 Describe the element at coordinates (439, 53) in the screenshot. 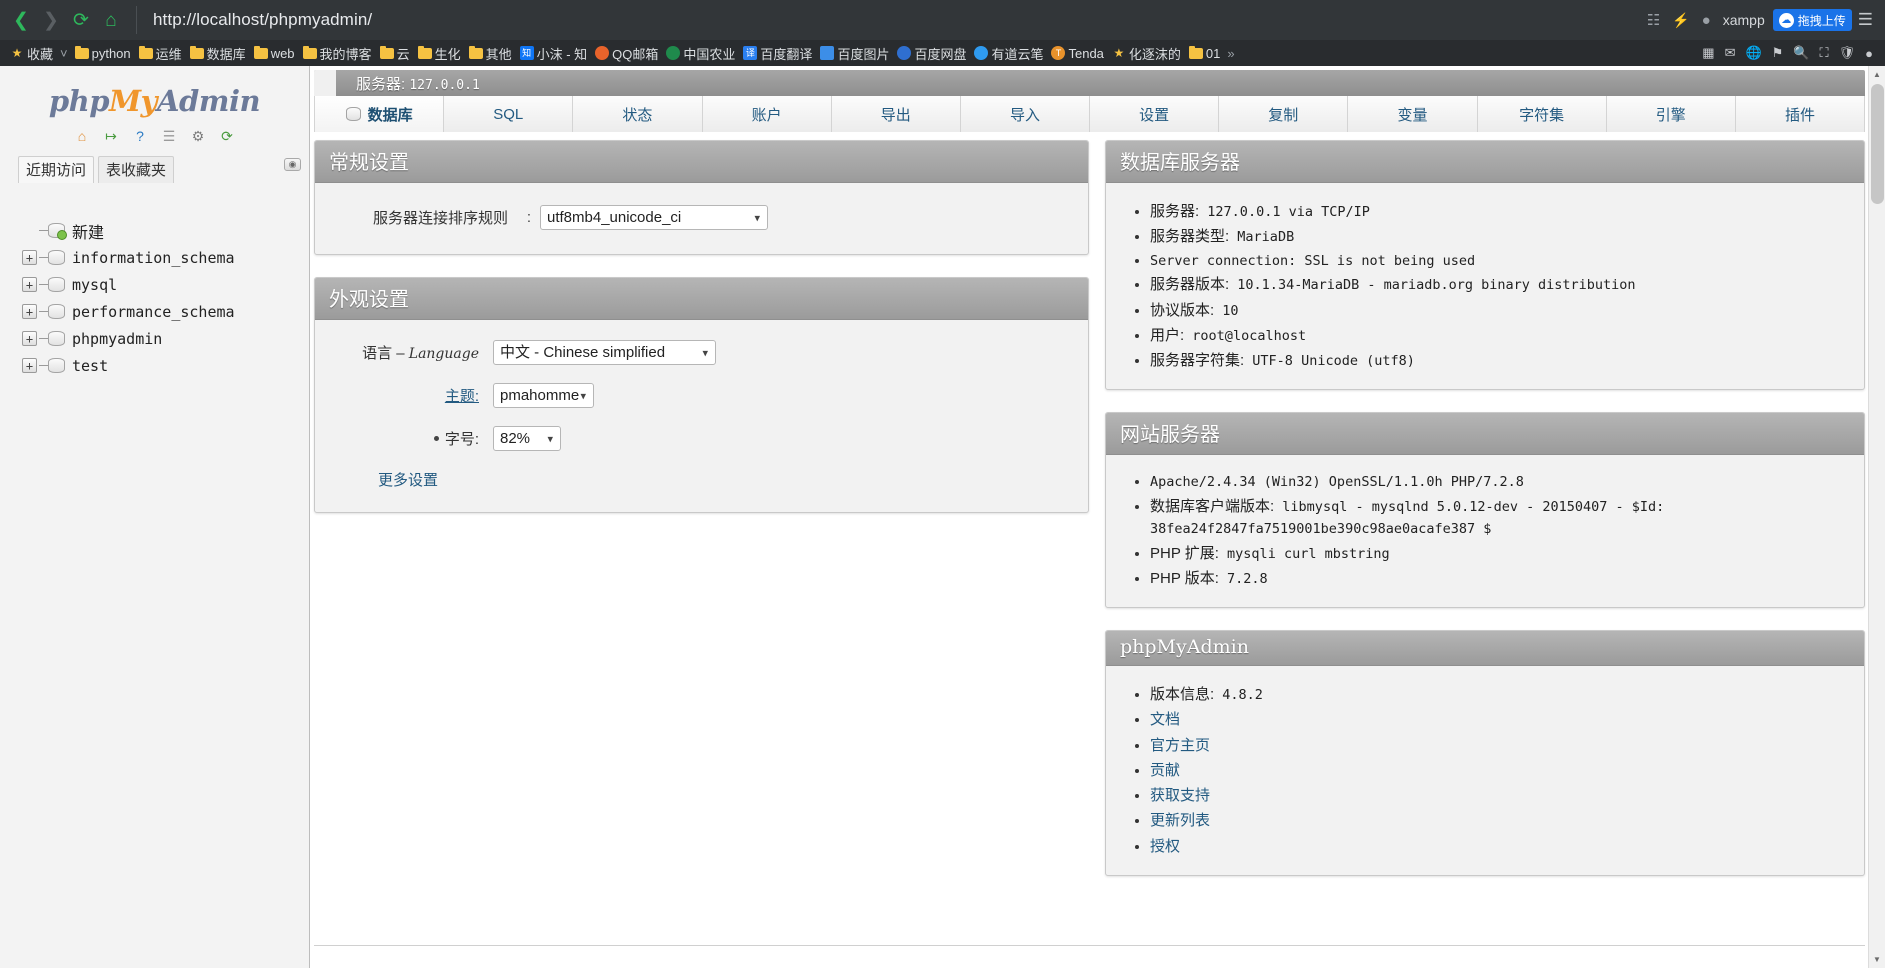

I see `bookmark-item: 生化` at that location.